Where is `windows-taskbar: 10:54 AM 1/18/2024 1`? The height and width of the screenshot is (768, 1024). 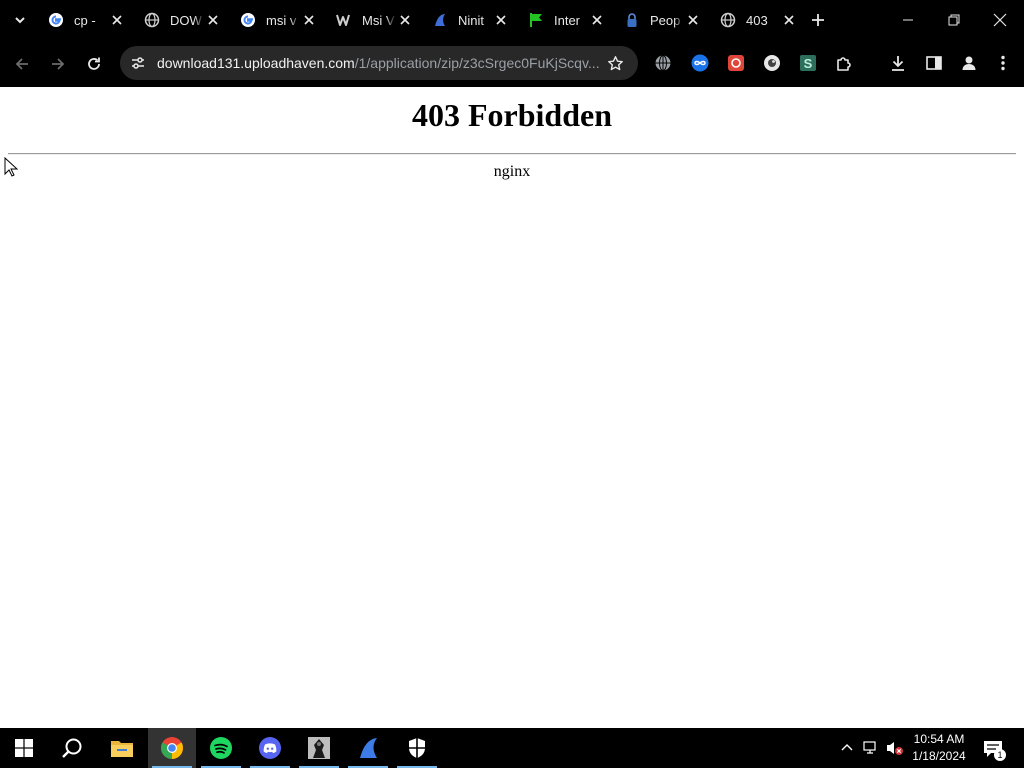
windows-taskbar: 10:54 AM 1/18/2024 1 is located at coordinates (512, 748).